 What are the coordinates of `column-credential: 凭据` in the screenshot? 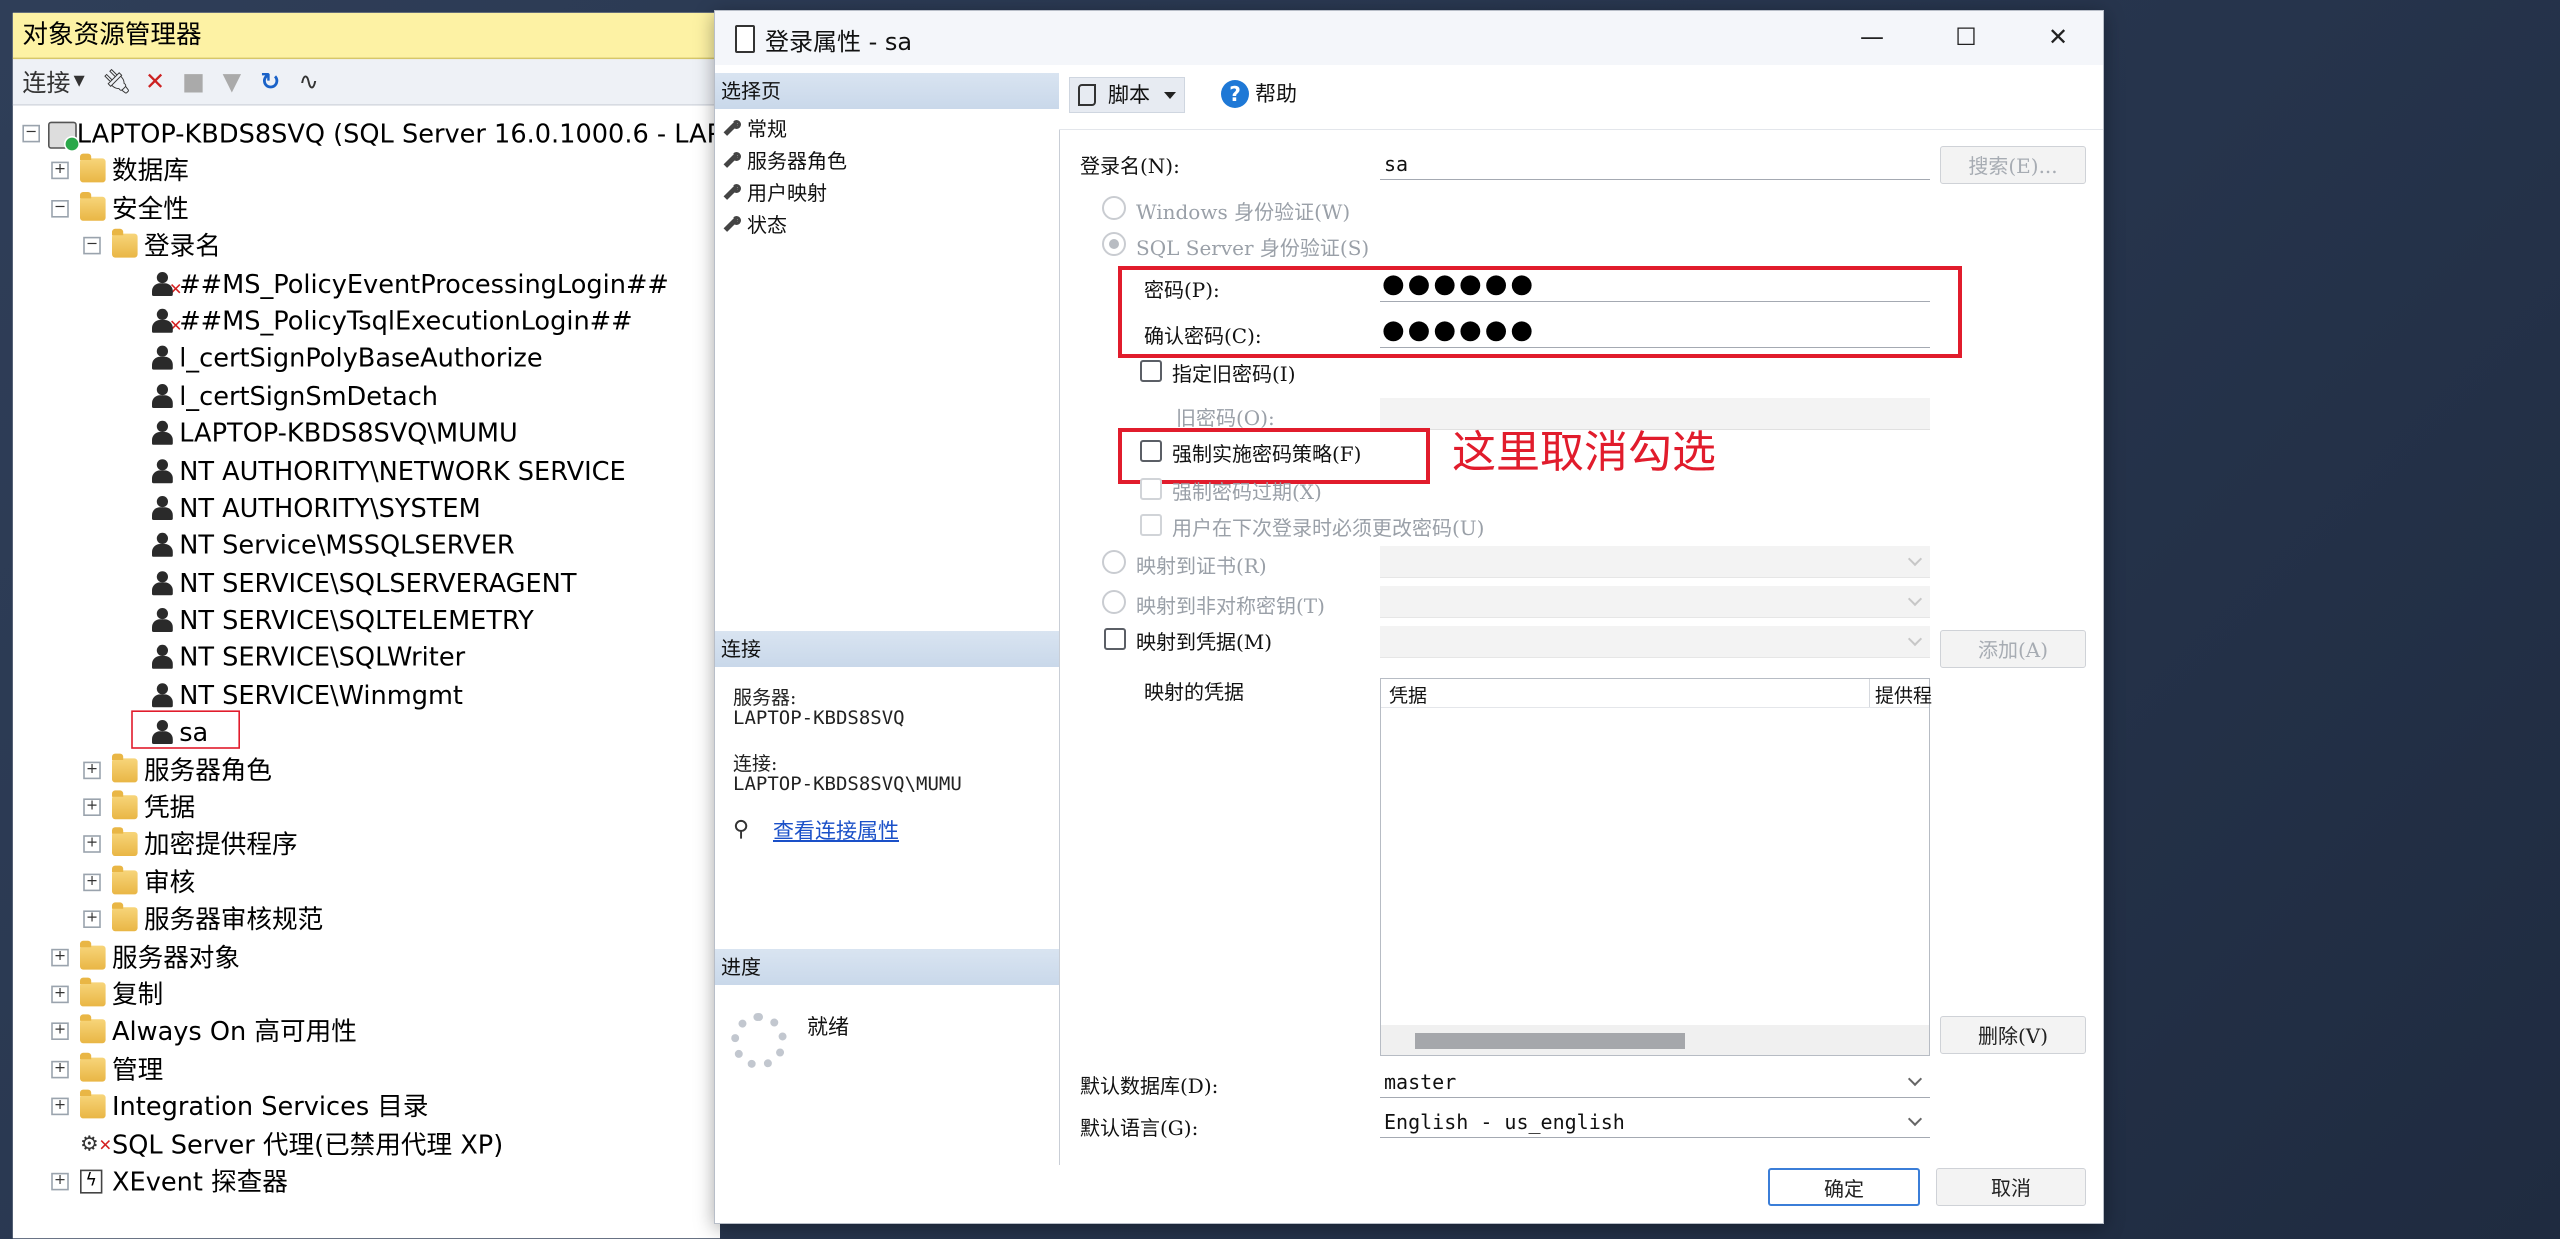 It's located at (1408, 694).